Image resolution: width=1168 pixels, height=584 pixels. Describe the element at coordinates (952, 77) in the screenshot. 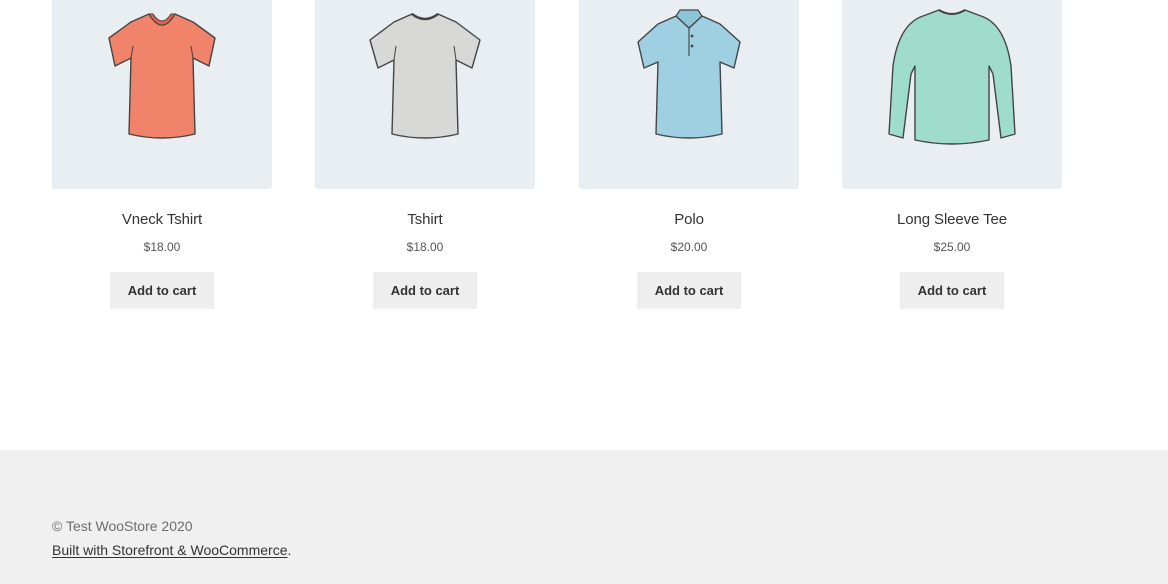

I see `long-sleeve-tee-icon` at that location.